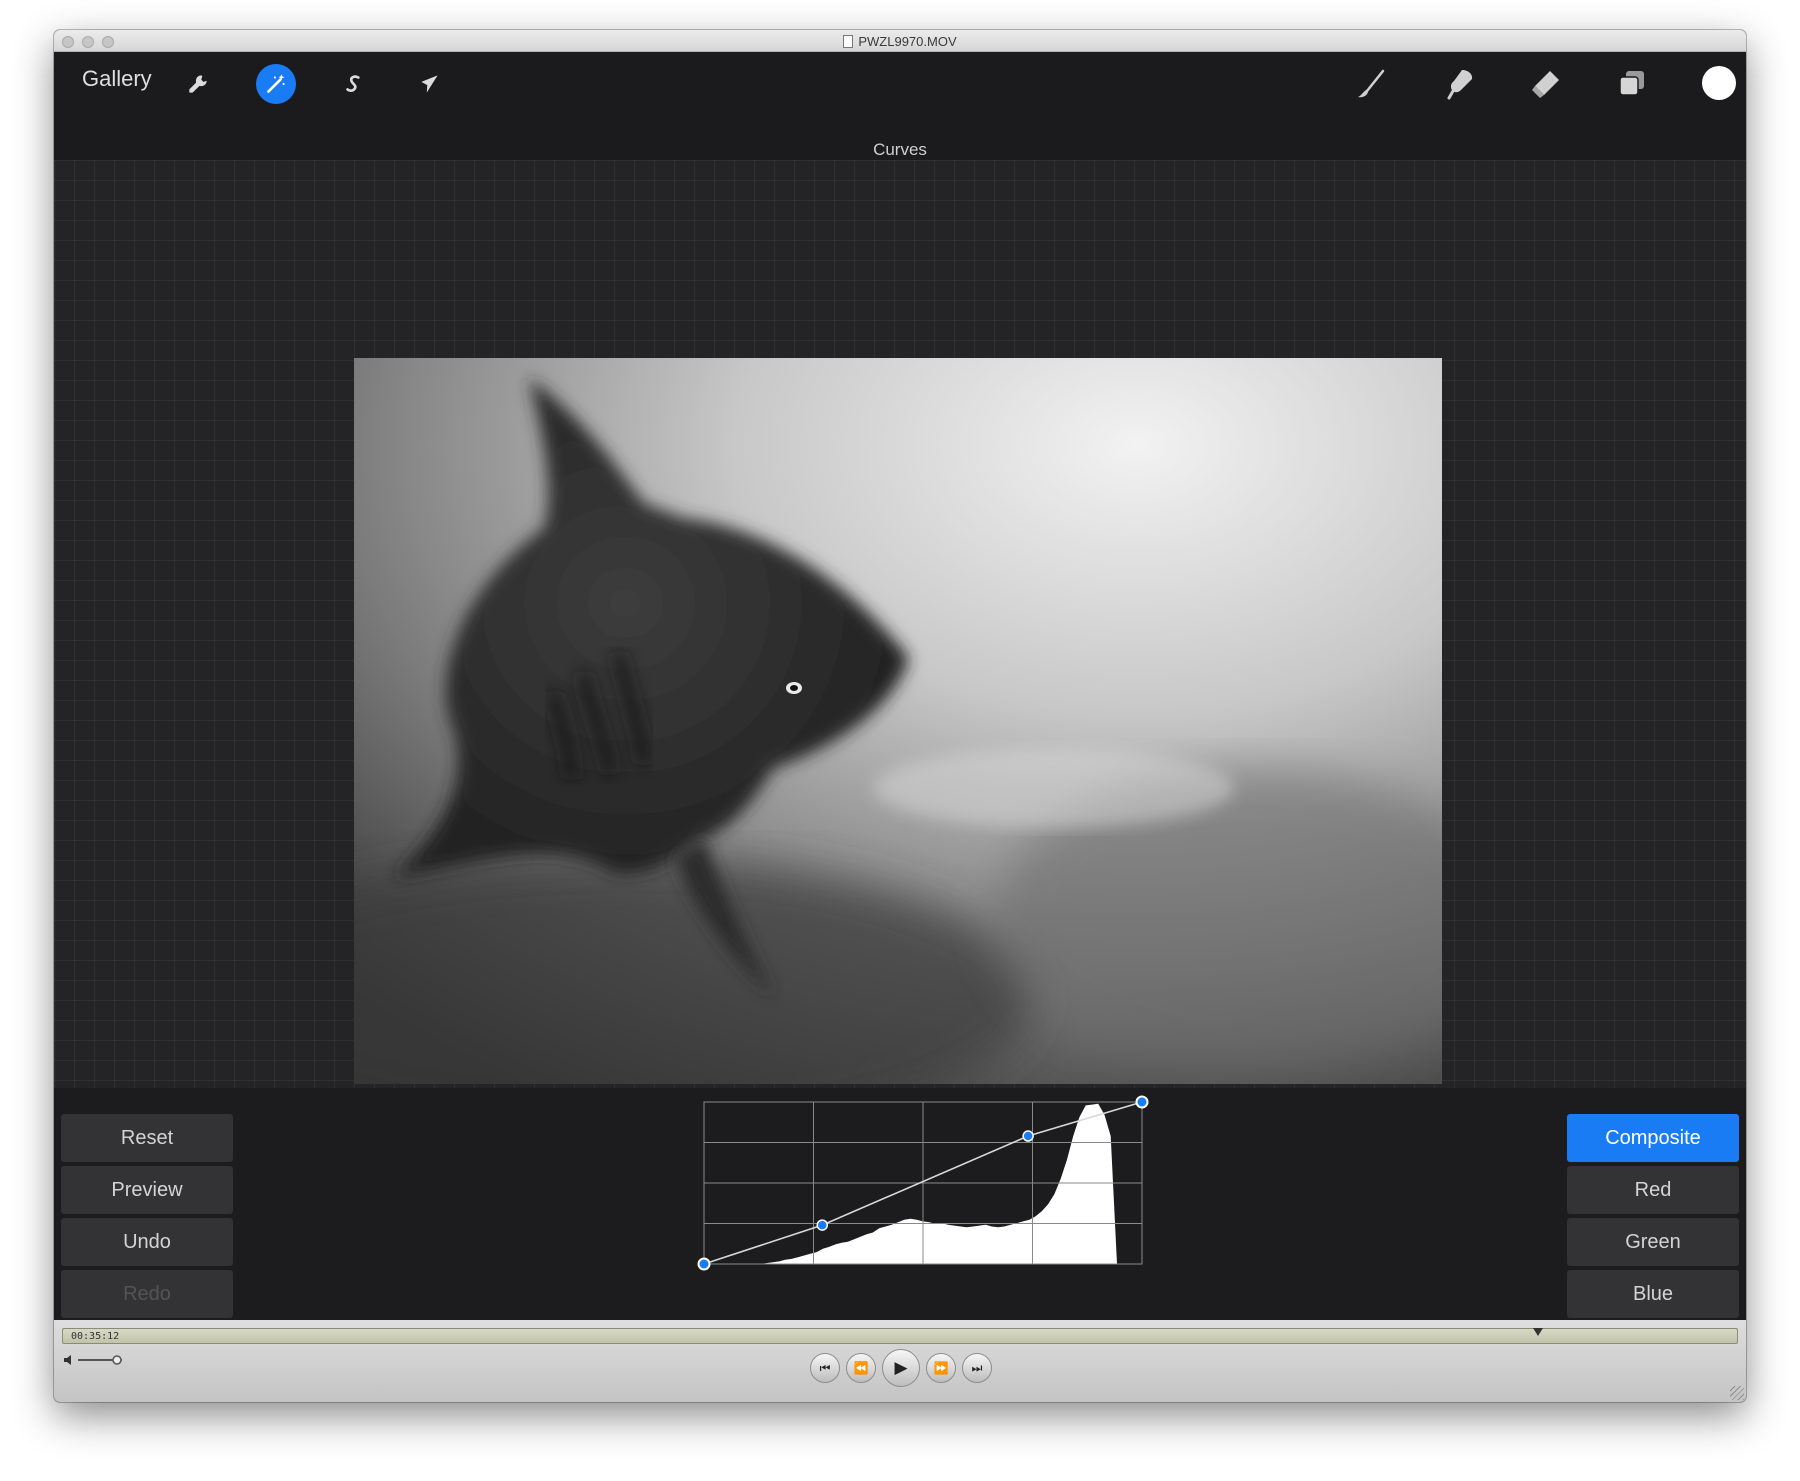  What do you see at coordinates (1653, 1190) in the screenshot?
I see `red-channel-button: Red` at bounding box center [1653, 1190].